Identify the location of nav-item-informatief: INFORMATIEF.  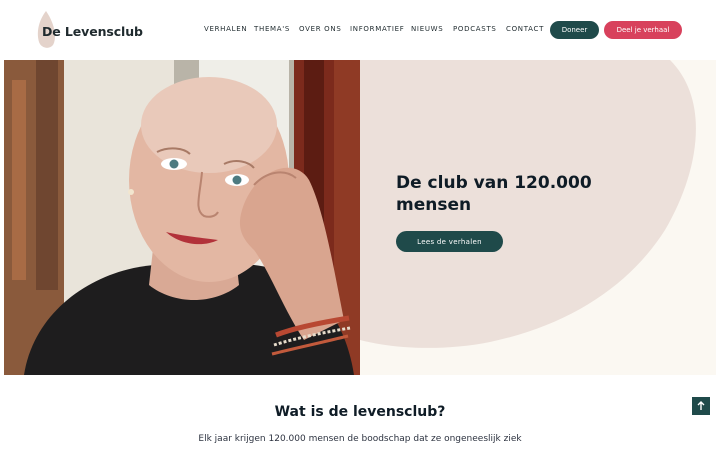
(377, 29).